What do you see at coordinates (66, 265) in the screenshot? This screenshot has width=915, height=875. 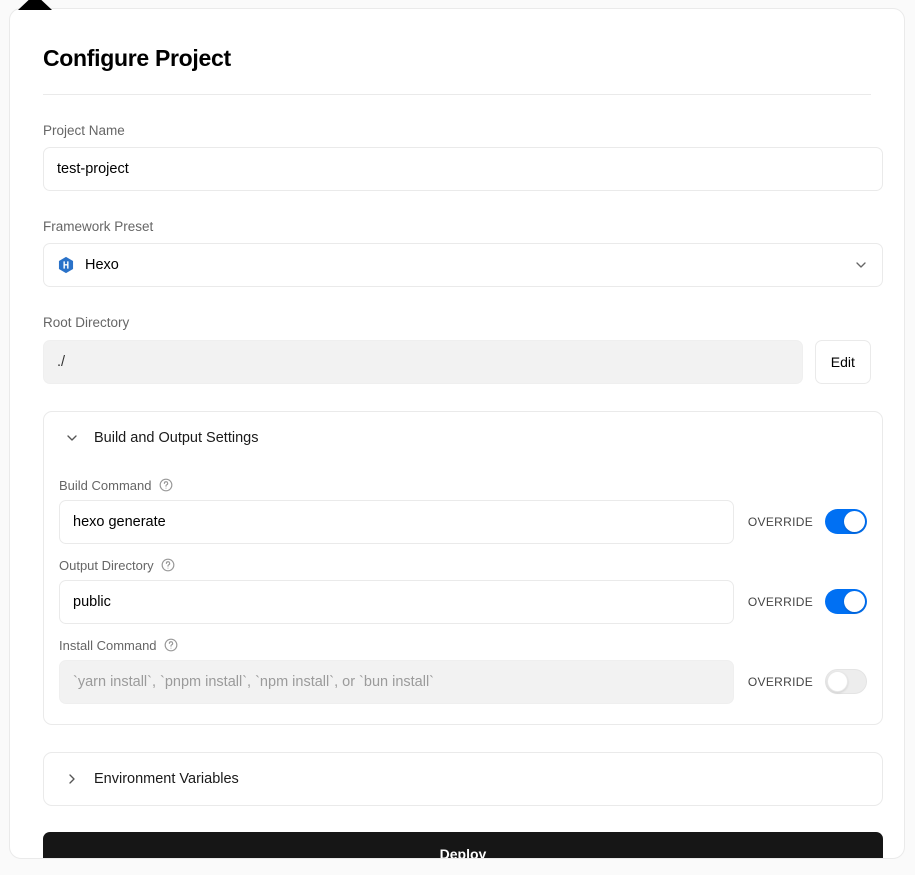 I see `hexo-icon` at bounding box center [66, 265].